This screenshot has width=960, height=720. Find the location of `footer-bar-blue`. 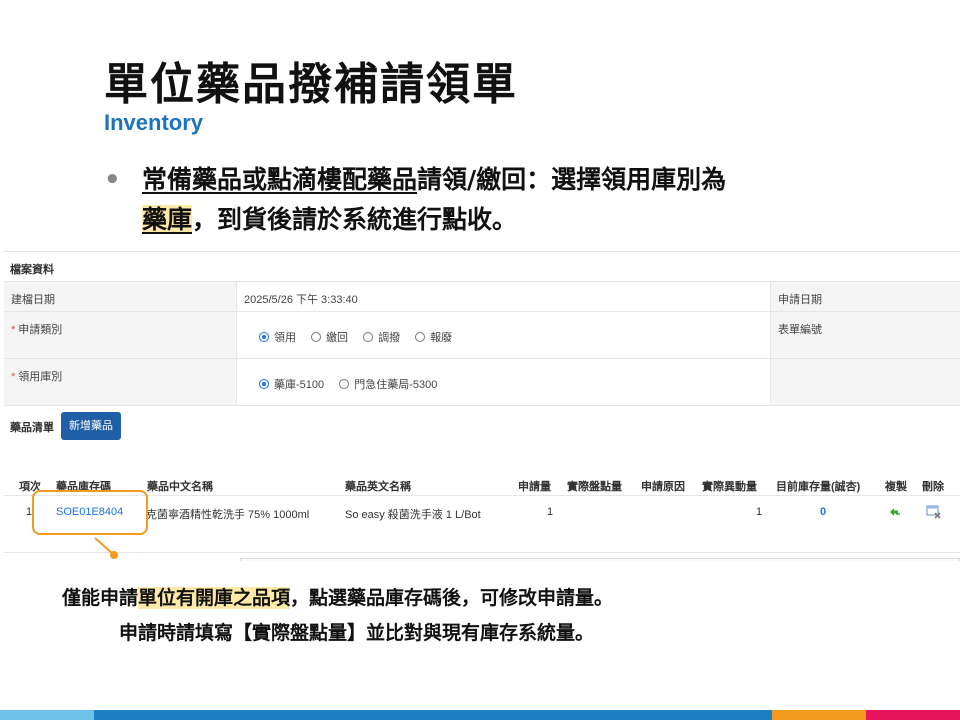

footer-bar-blue is located at coordinates (433, 715).